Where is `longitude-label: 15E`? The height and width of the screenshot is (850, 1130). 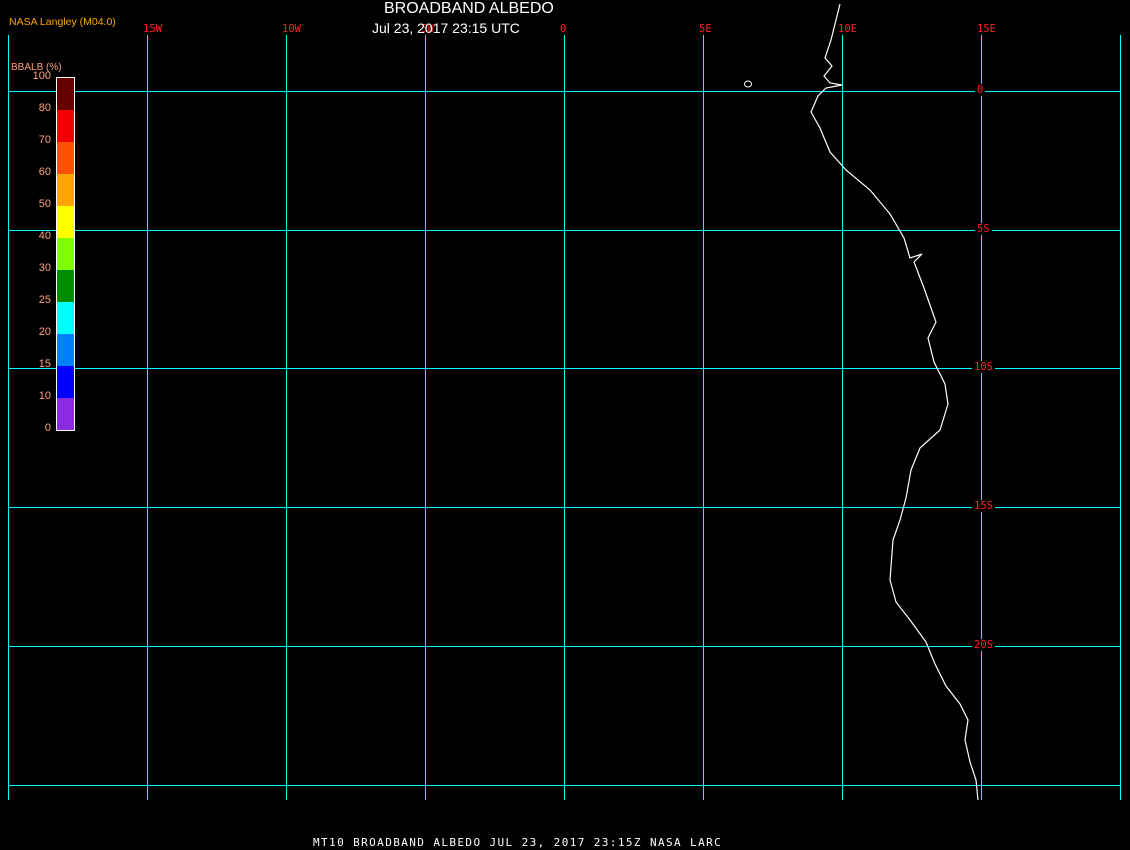 longitude-label: 15E is located at coordinates (986, 29).